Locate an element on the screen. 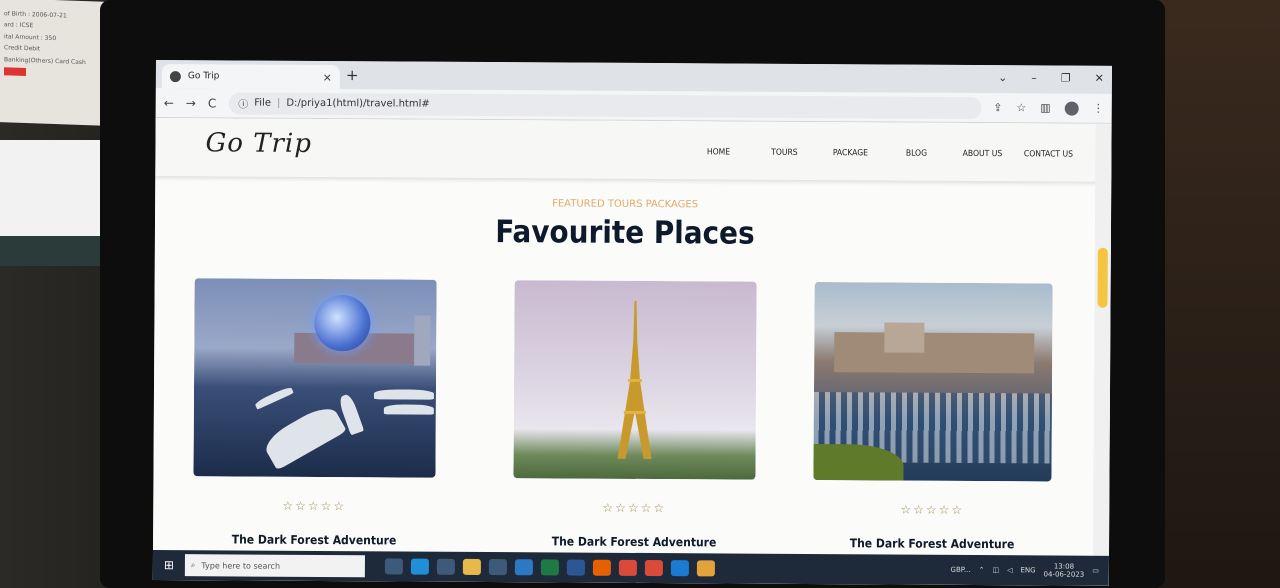  background-taskbar is located at coordinates (56, 251).